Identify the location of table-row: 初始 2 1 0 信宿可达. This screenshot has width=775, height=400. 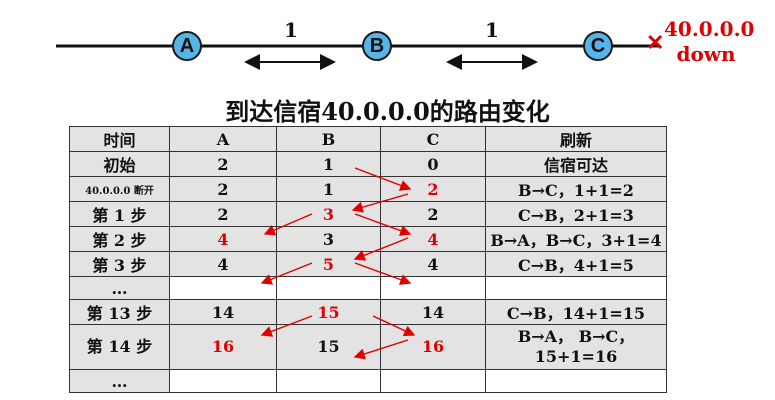
(368, 164).